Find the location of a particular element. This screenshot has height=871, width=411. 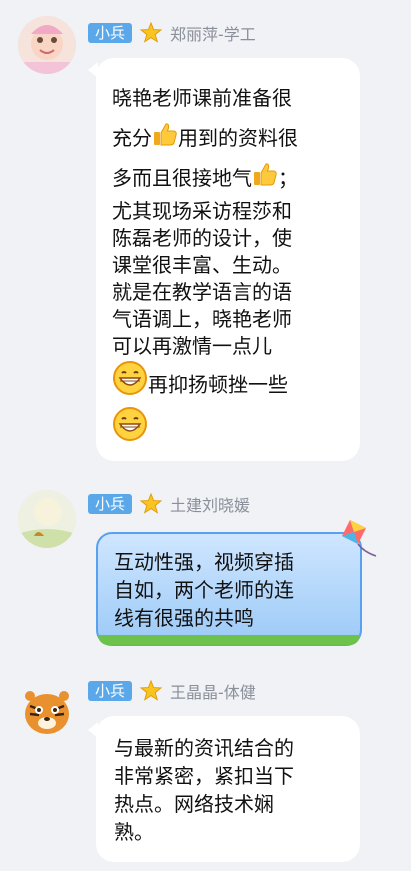

sender-name: 王晶晶-体健 is located at coordinates (213, 692).